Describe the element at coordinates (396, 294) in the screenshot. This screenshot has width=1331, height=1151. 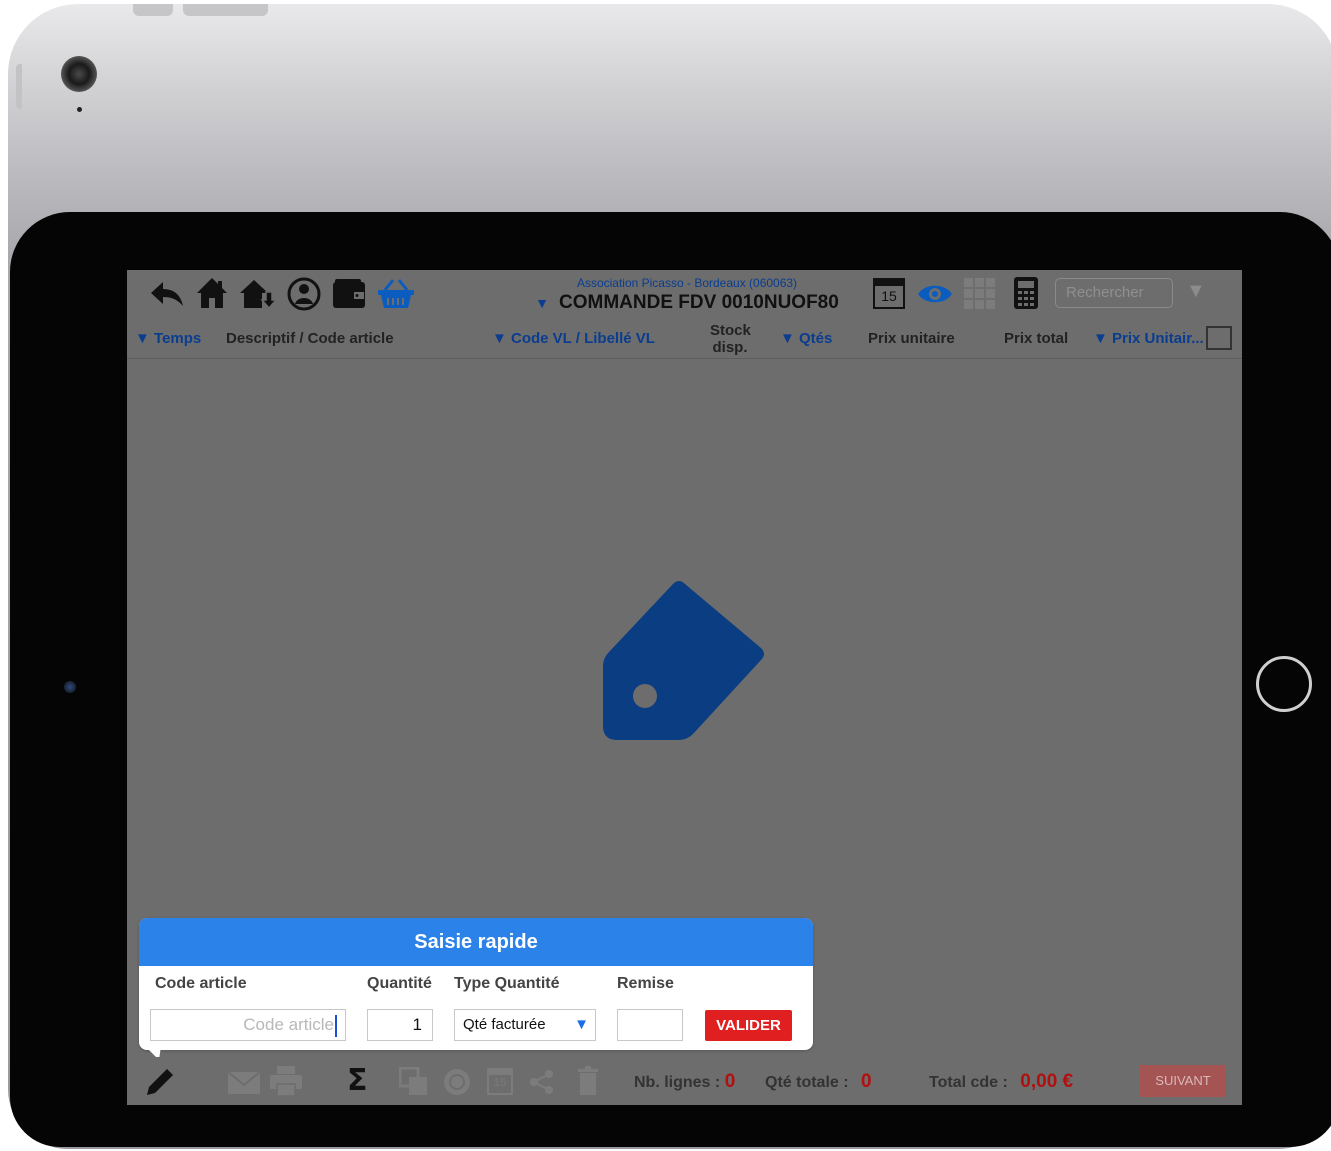
I see `basket-icon` at that location.